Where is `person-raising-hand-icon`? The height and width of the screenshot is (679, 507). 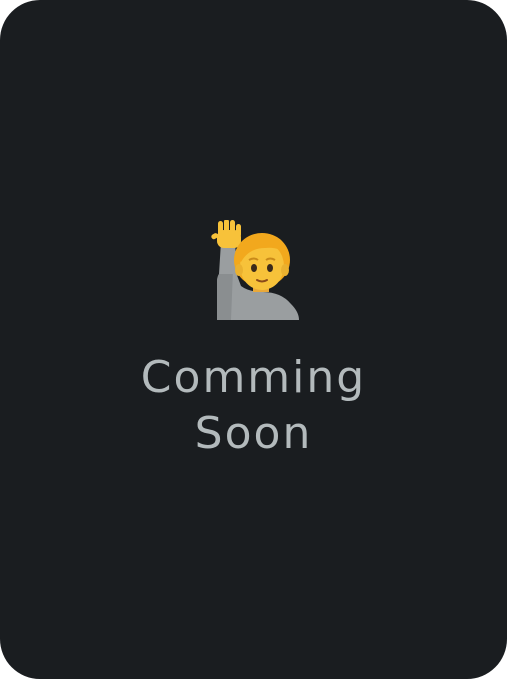 person-raising-hand-icon is located at coordinates (255, 270).